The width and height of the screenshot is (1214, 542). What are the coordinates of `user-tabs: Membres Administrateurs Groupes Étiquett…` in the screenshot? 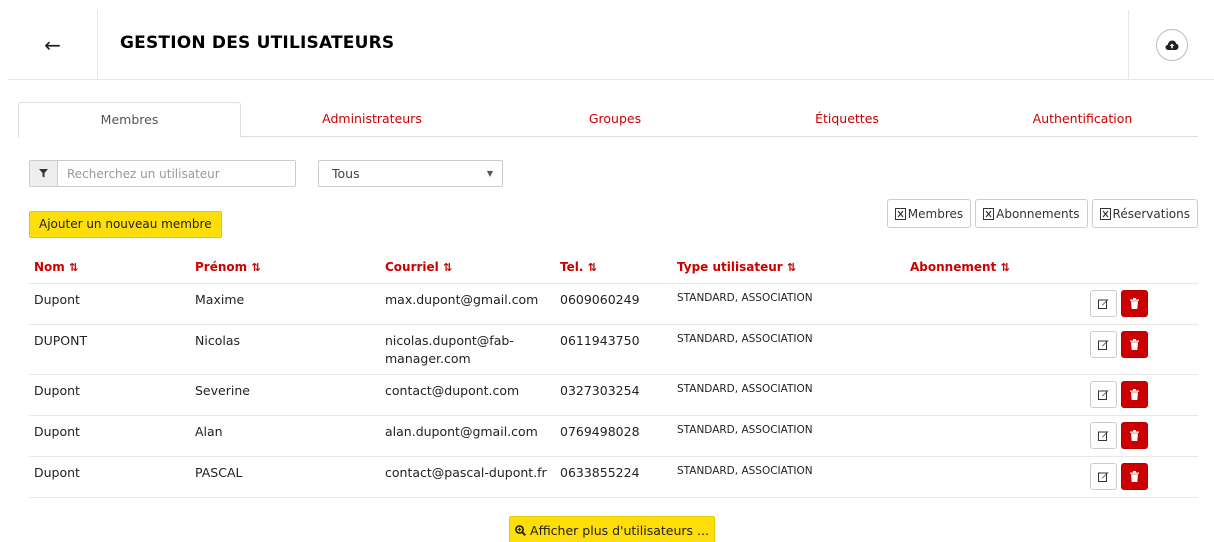 It's located at (608, 120).